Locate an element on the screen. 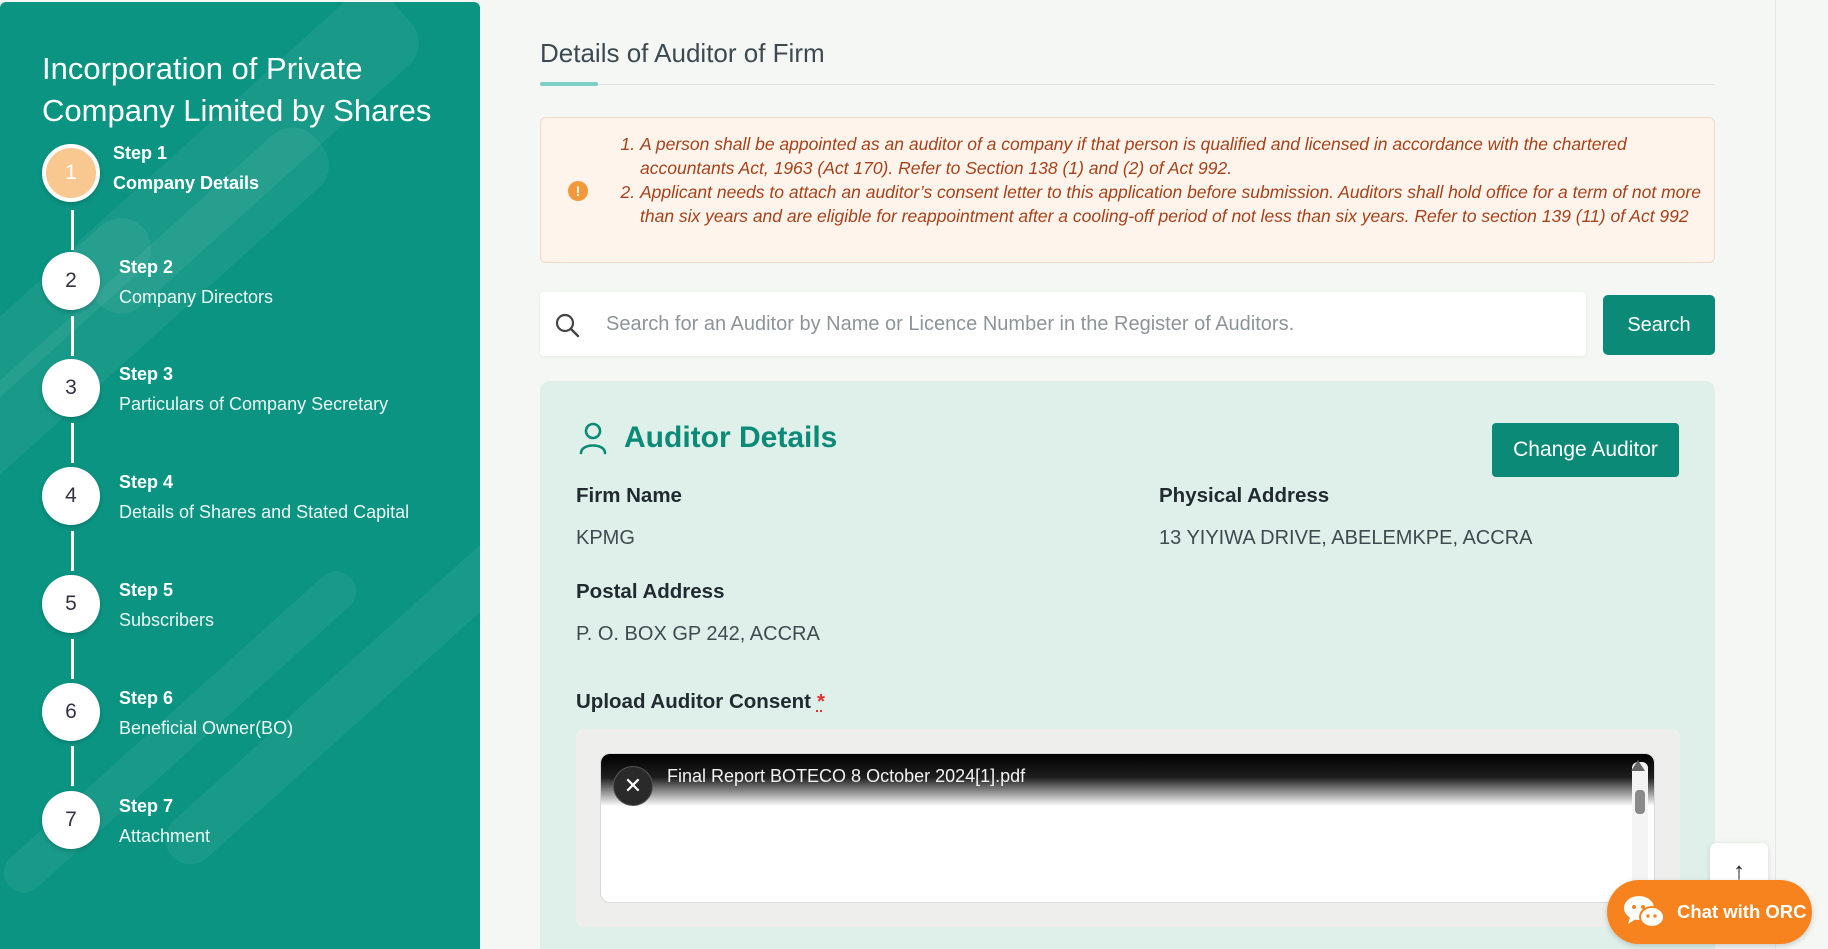 This screenshot has width=1828, height=949. firm-name-value: KPMG is located at coordinates (605, 538).